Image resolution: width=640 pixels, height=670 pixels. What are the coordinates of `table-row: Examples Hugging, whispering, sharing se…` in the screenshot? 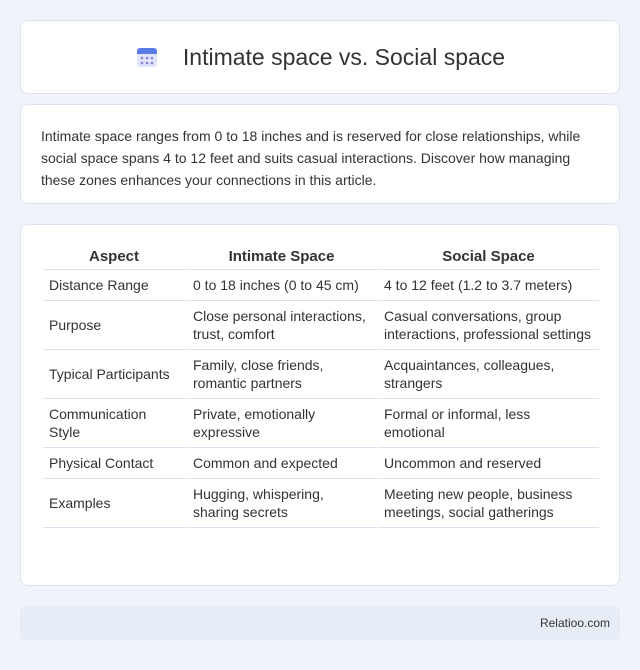 It's located at (321, 503).